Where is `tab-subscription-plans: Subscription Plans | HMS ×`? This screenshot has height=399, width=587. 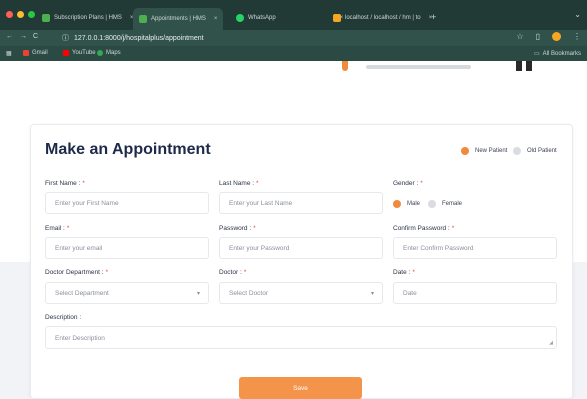 tab-subscription-plans: Subscription Plans | HMS × is located at coordinates (87, 18).